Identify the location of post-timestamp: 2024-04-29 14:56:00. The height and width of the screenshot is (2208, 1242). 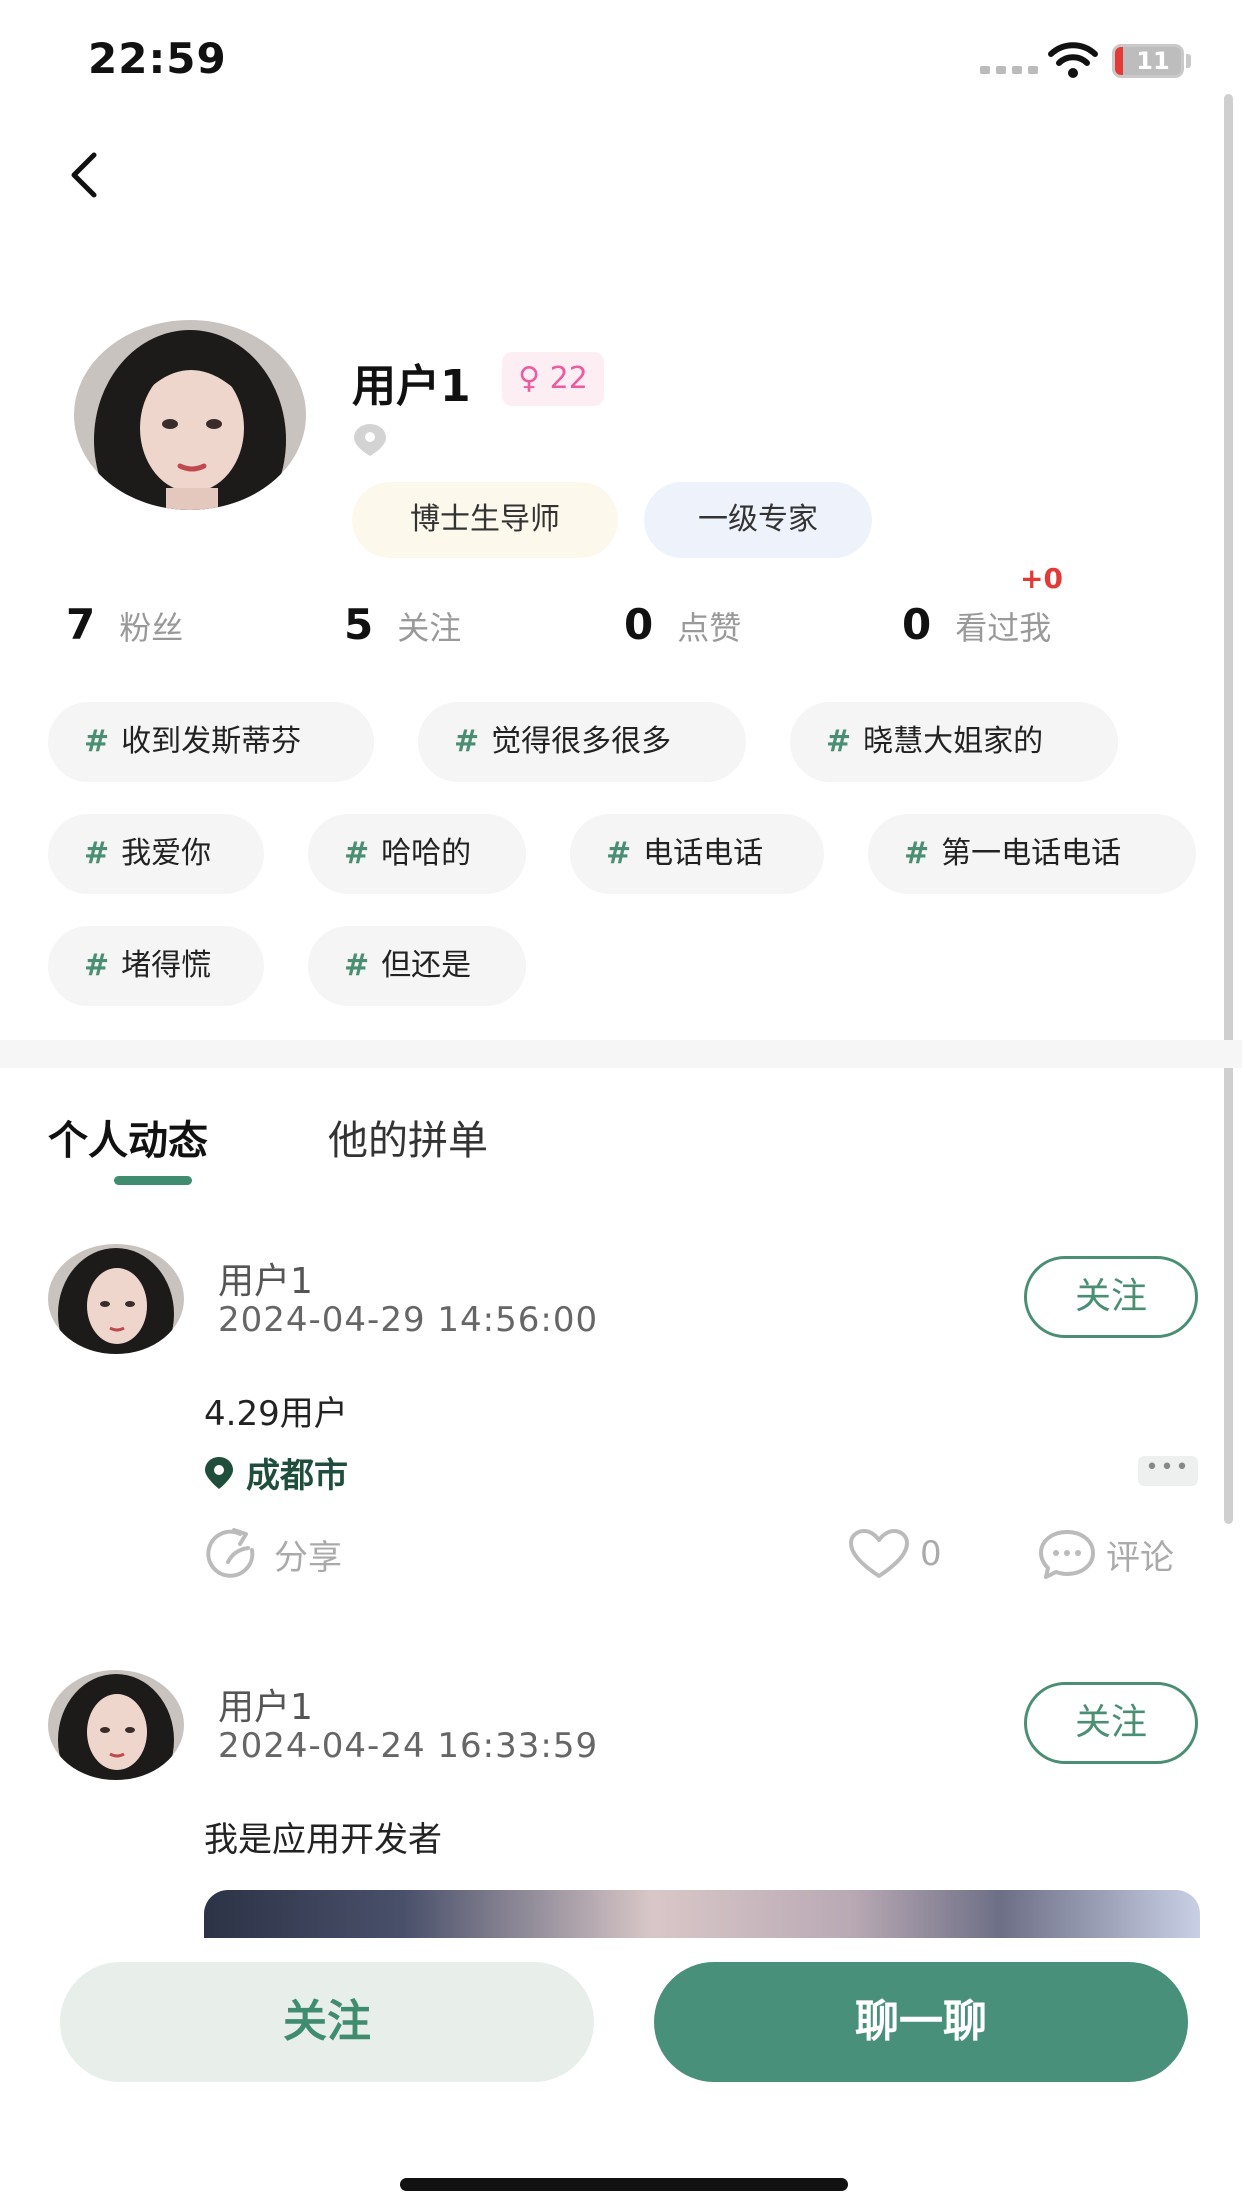
(408, 1320).